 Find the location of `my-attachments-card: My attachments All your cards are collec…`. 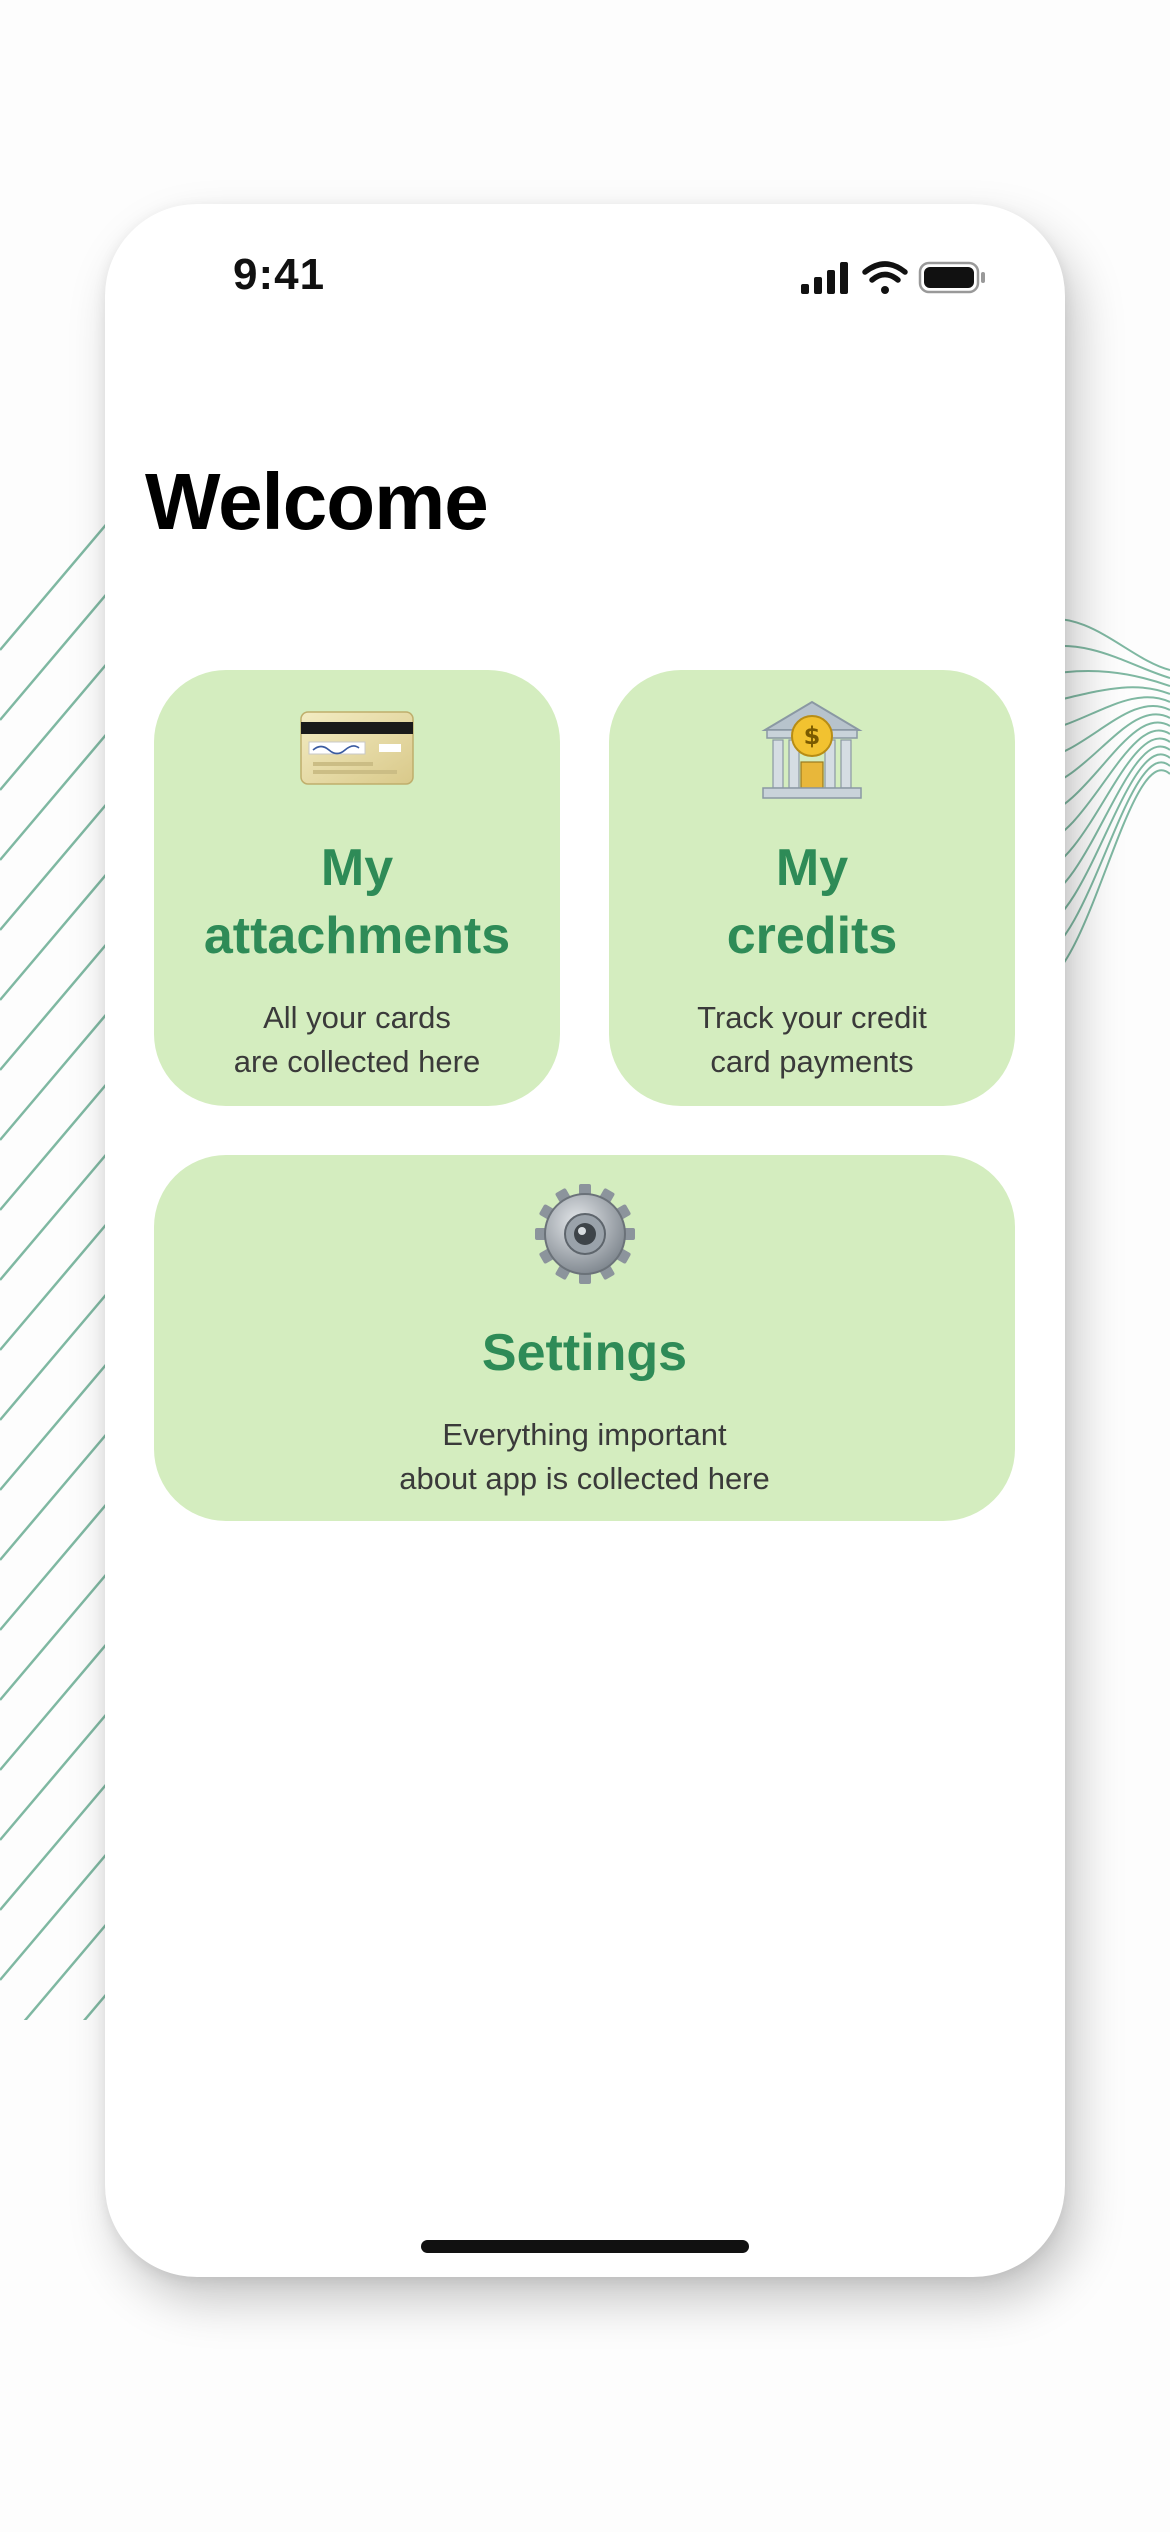

my-attachments-card: My attachments All your cards are collec… is located at coordinates (357, 888).